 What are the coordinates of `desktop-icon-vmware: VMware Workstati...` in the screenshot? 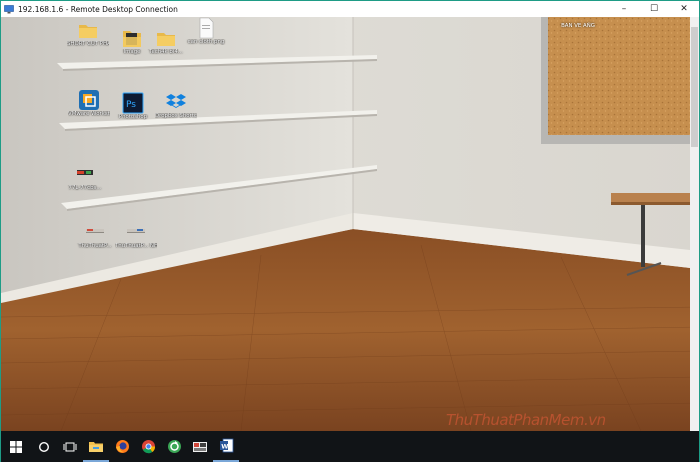 It's located at (89, 103).